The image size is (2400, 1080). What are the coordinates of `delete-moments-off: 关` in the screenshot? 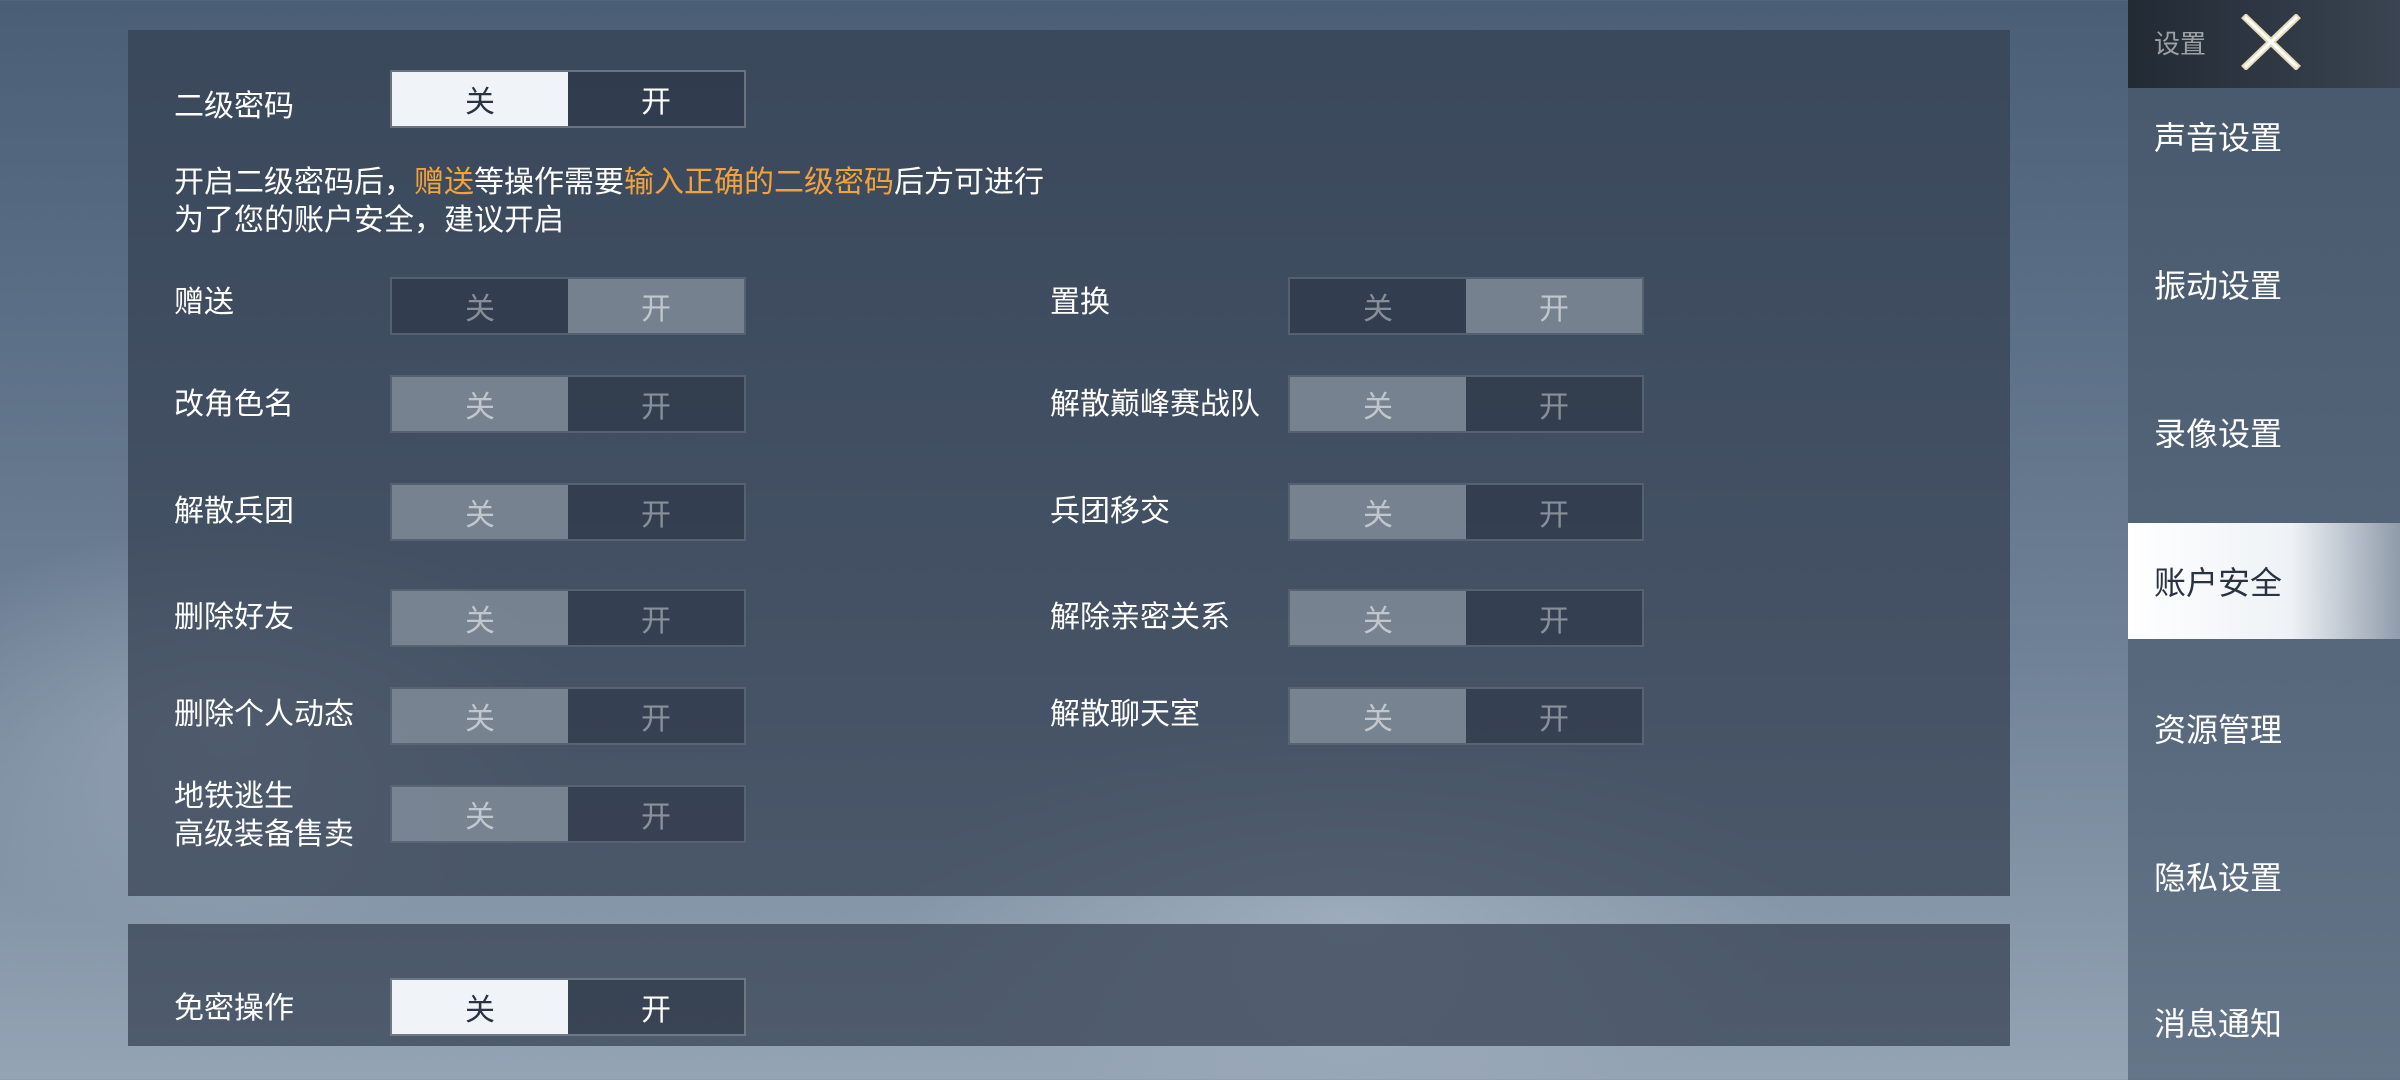 It's located at (480, 716).